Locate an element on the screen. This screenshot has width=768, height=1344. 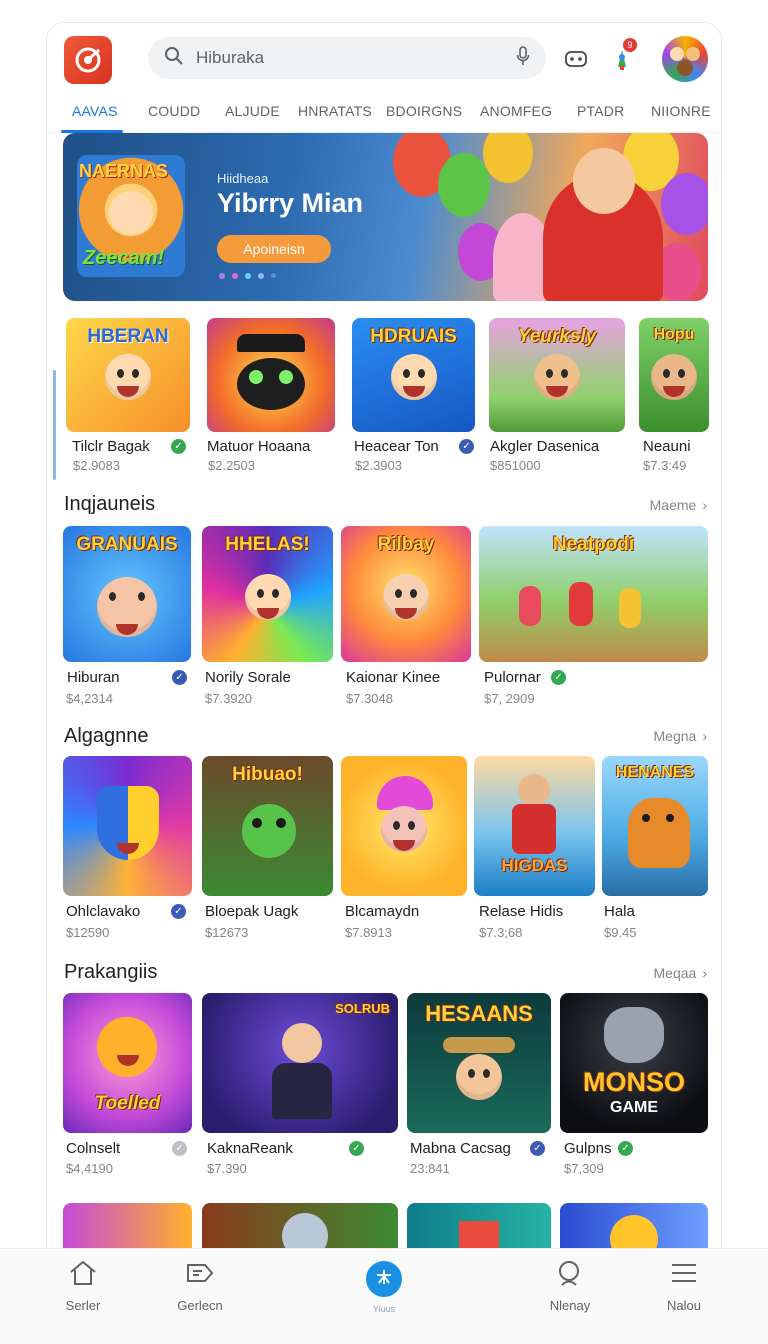
app-name: Relase Hidis is located at coordinates (521, 911).